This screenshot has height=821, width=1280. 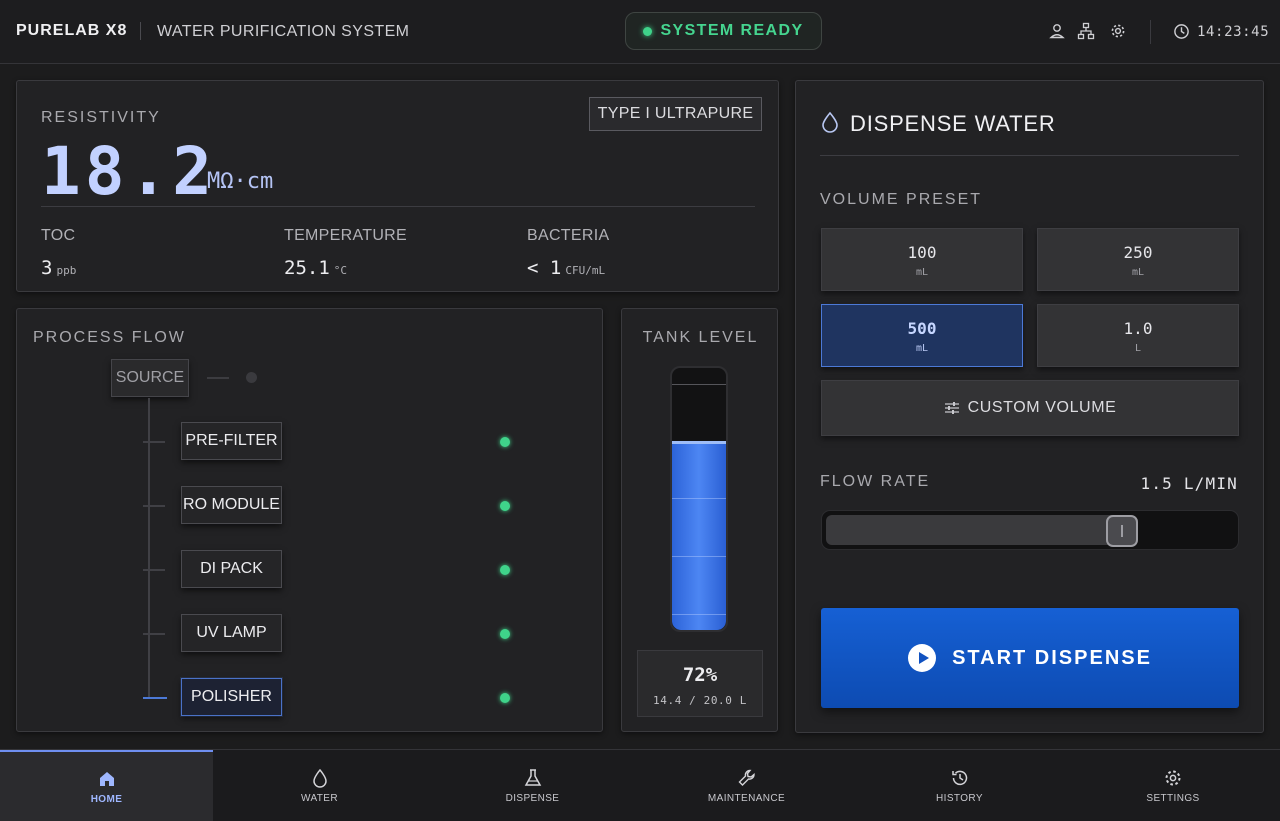 What do you see at coordinates (699, 384) in the screenshot?
I see `tank-max-line` at bounding box center [699, 384].